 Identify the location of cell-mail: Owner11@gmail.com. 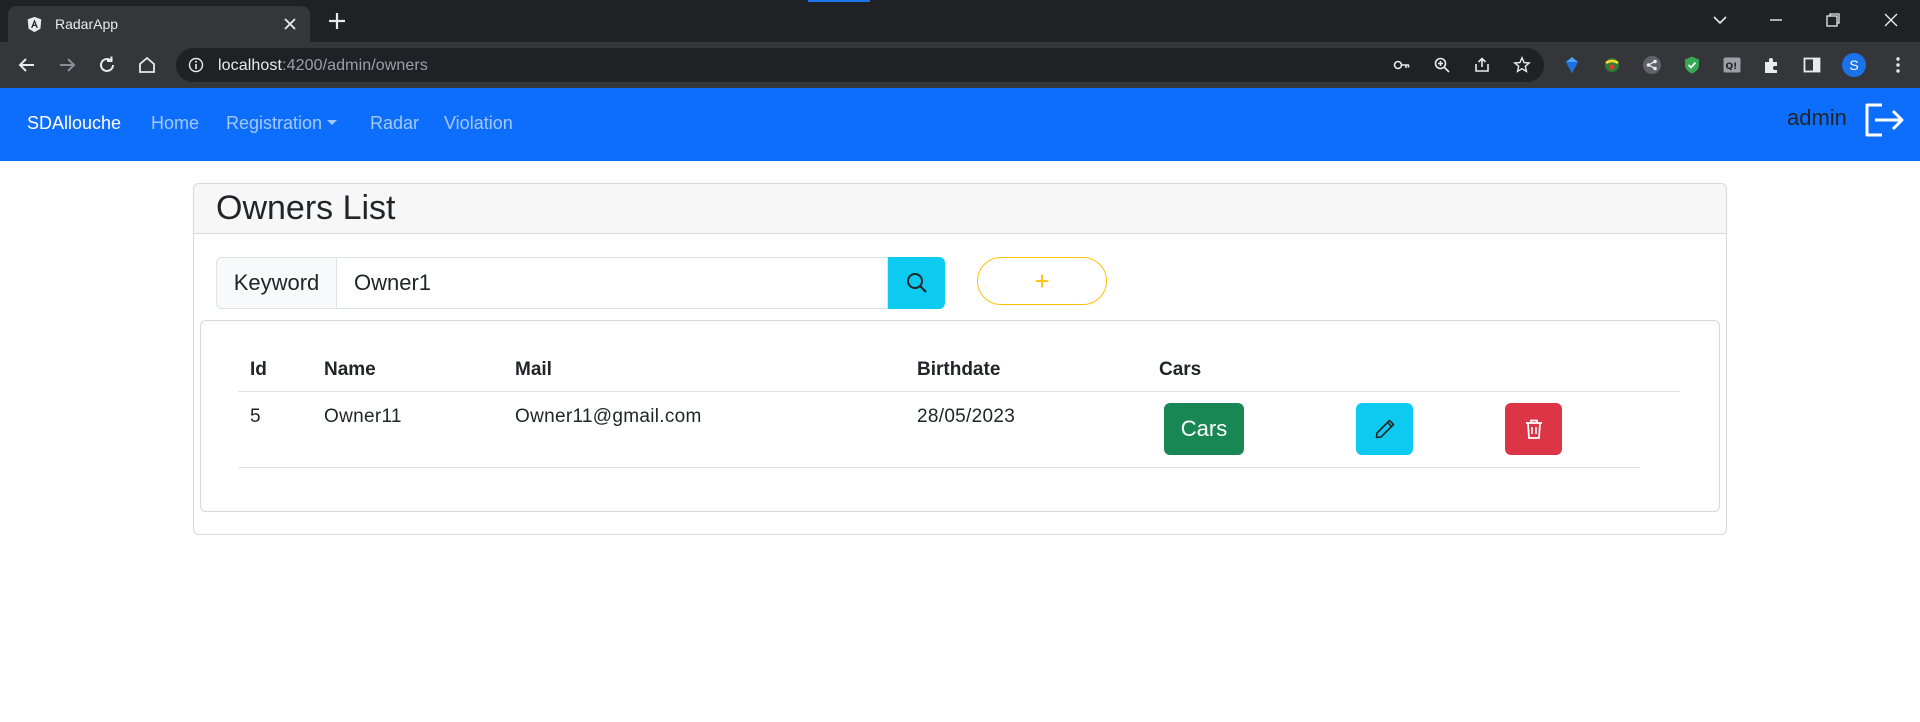
(608, 416).